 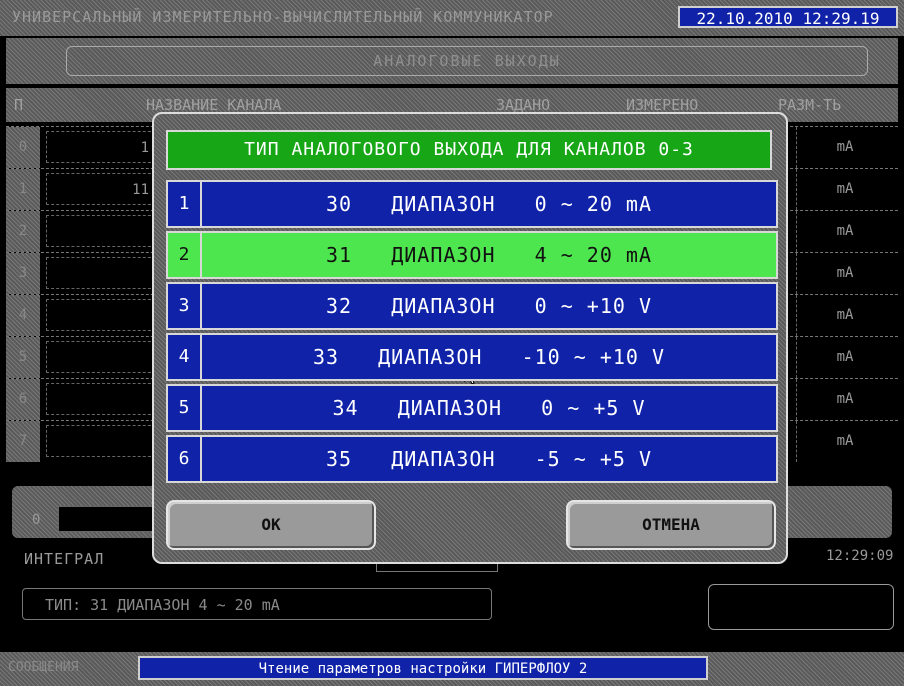 I want to click on option-label: 35 ДИАПАЗОН -5 ~ +5 V, so click(x=489, y=459).